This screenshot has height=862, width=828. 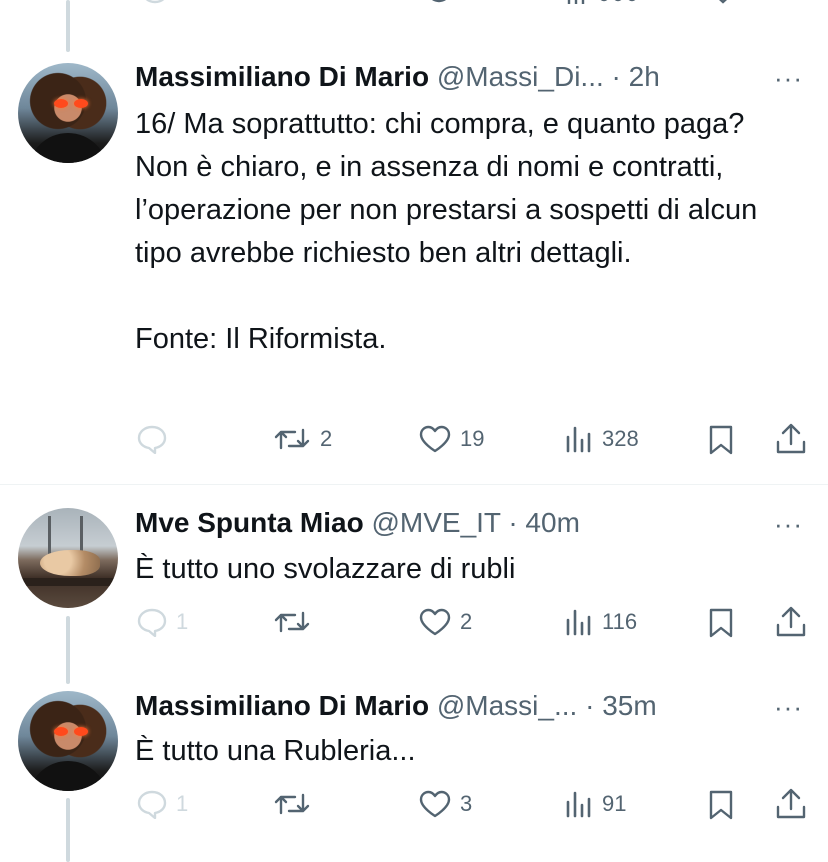 I want to click on tweet-time: · 35m, so click(x=621, y=705).